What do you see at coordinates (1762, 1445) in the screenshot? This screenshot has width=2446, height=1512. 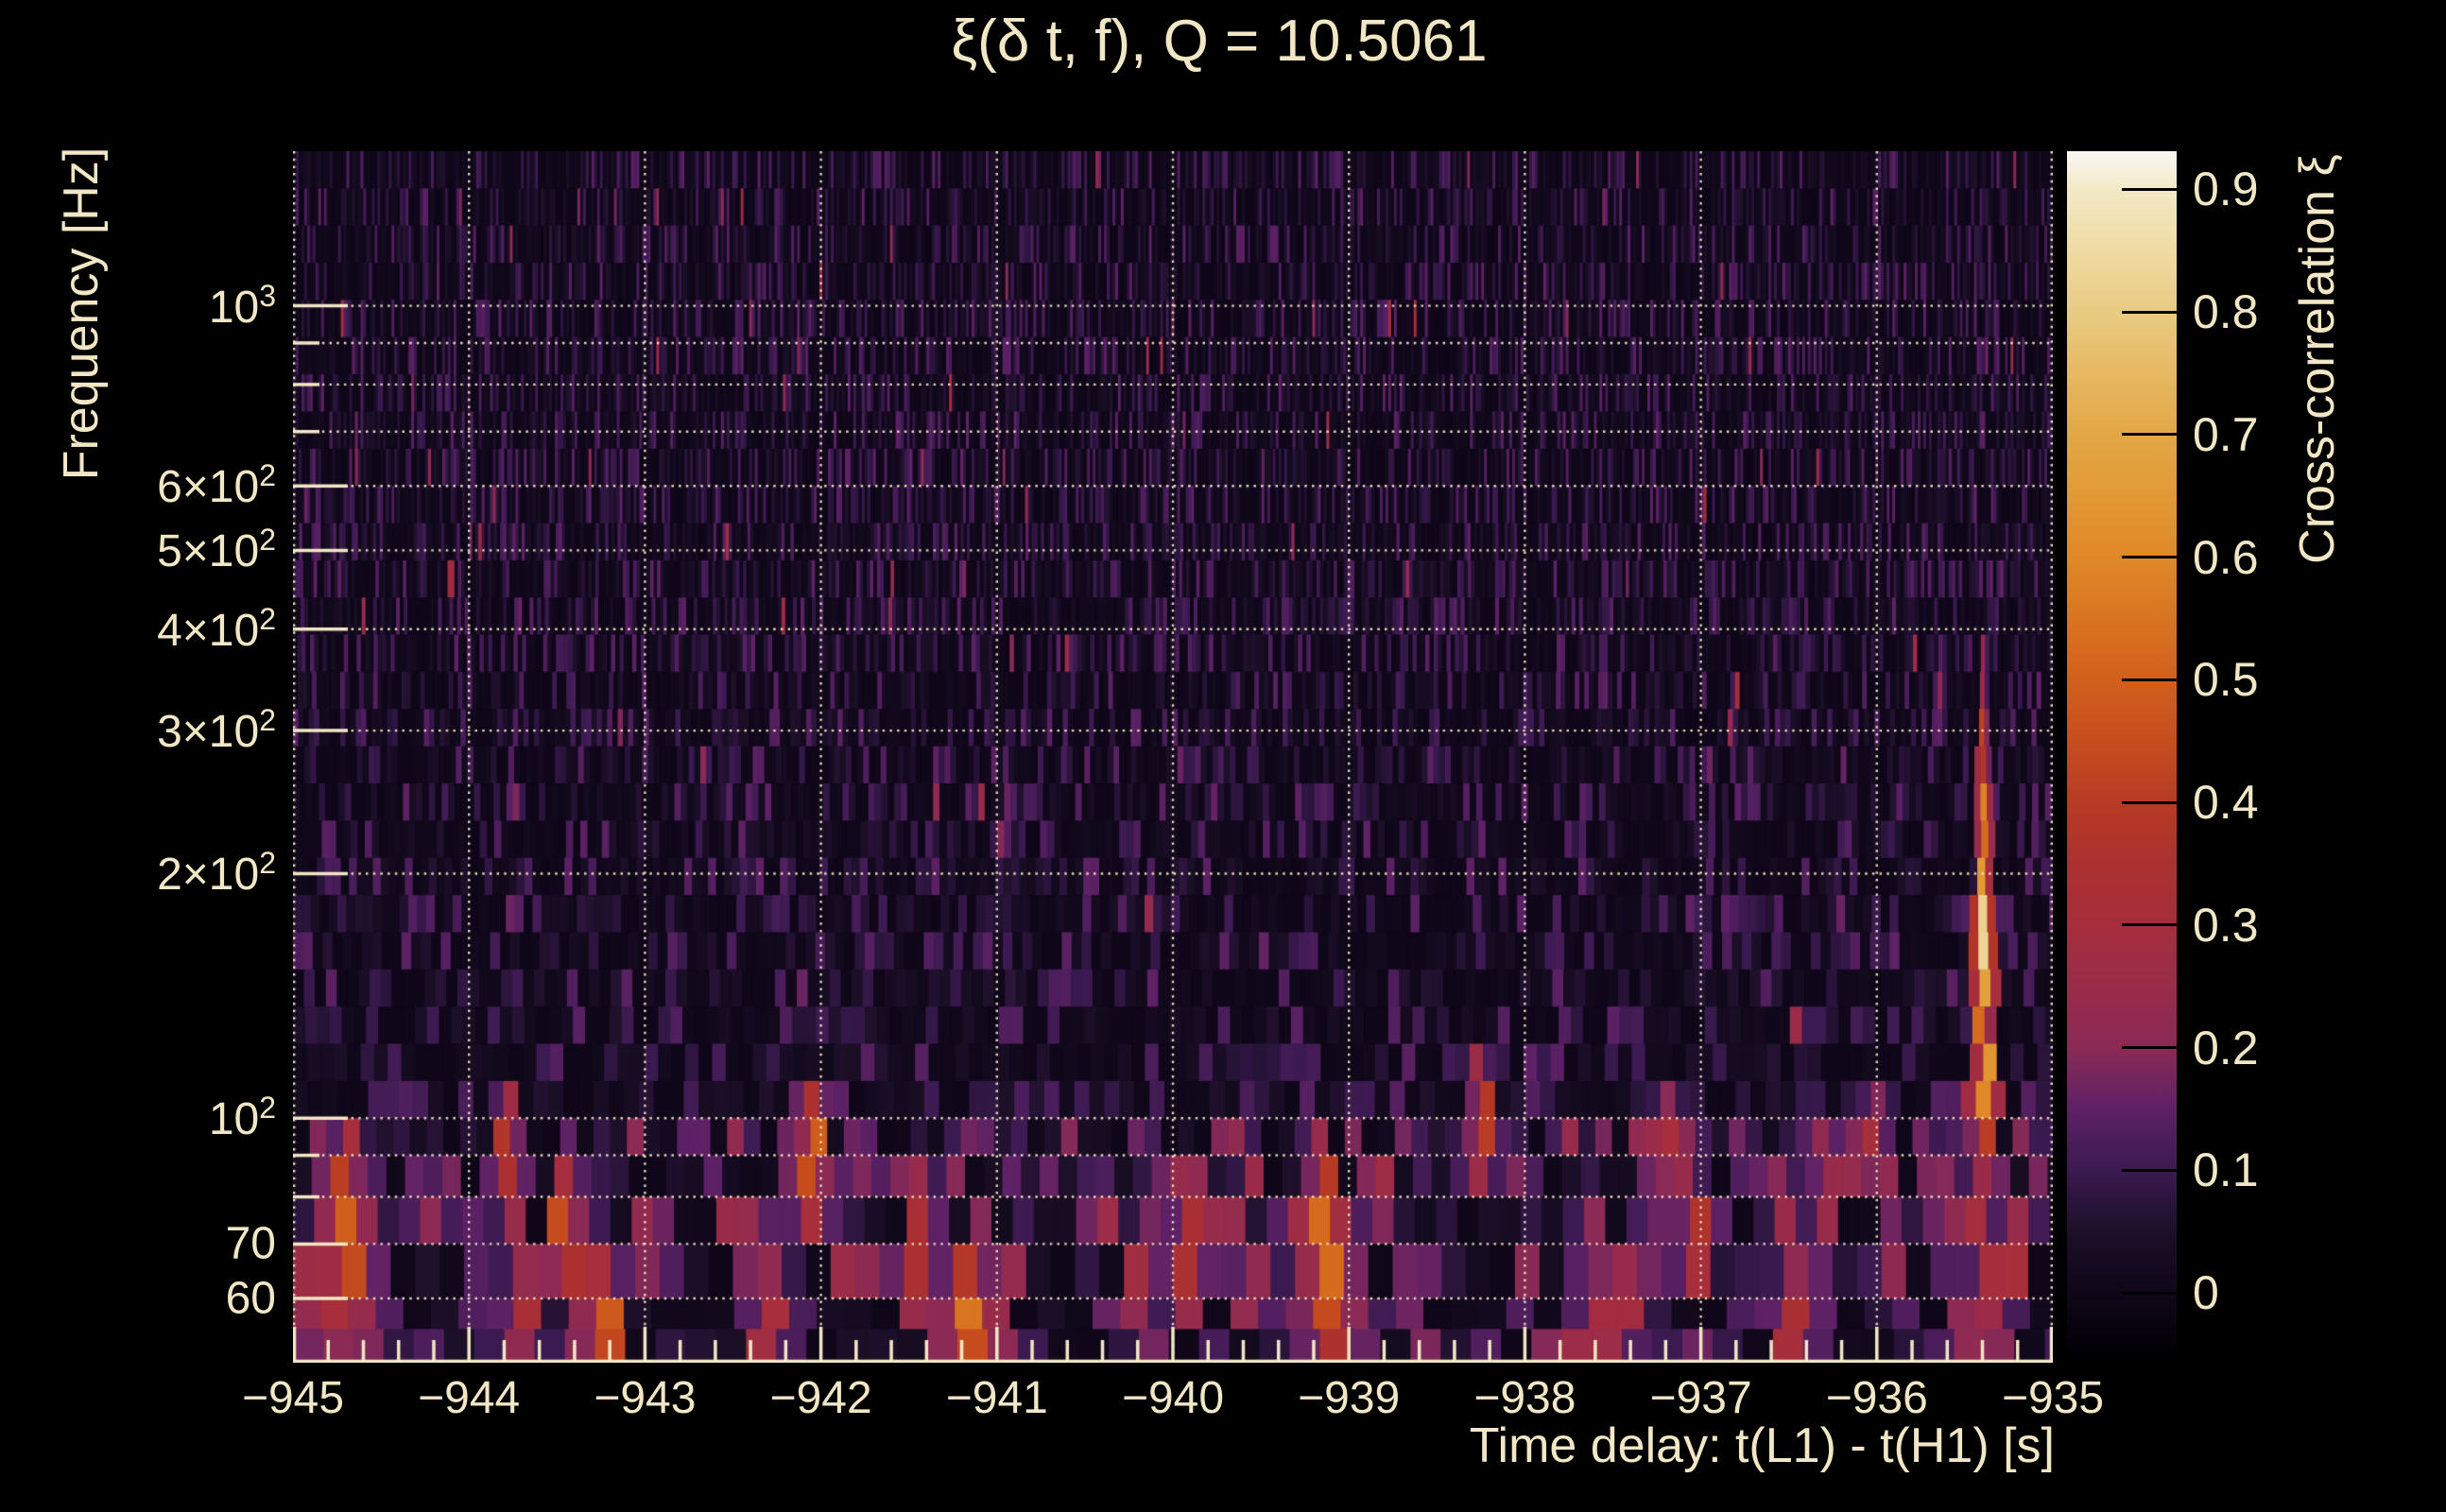 I see `x-axis-title: Time delay: t(L1) - t(H1) [s]` at bounding box center [1762, 1445].